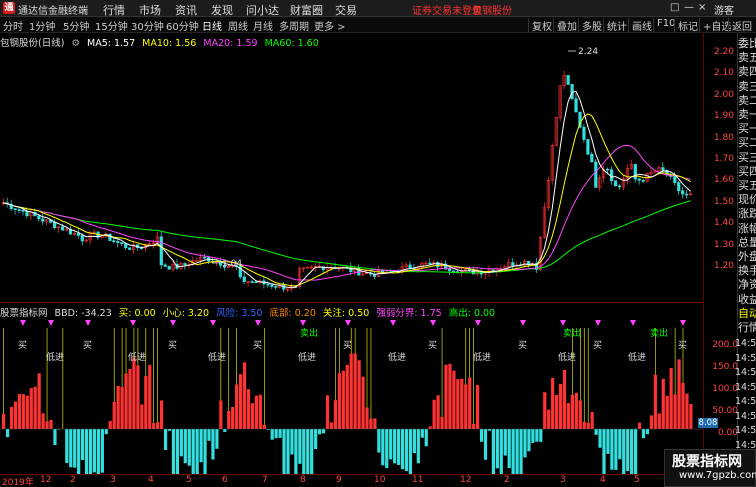  I want to click on sidebar-item: 换手, so click(747, 271).